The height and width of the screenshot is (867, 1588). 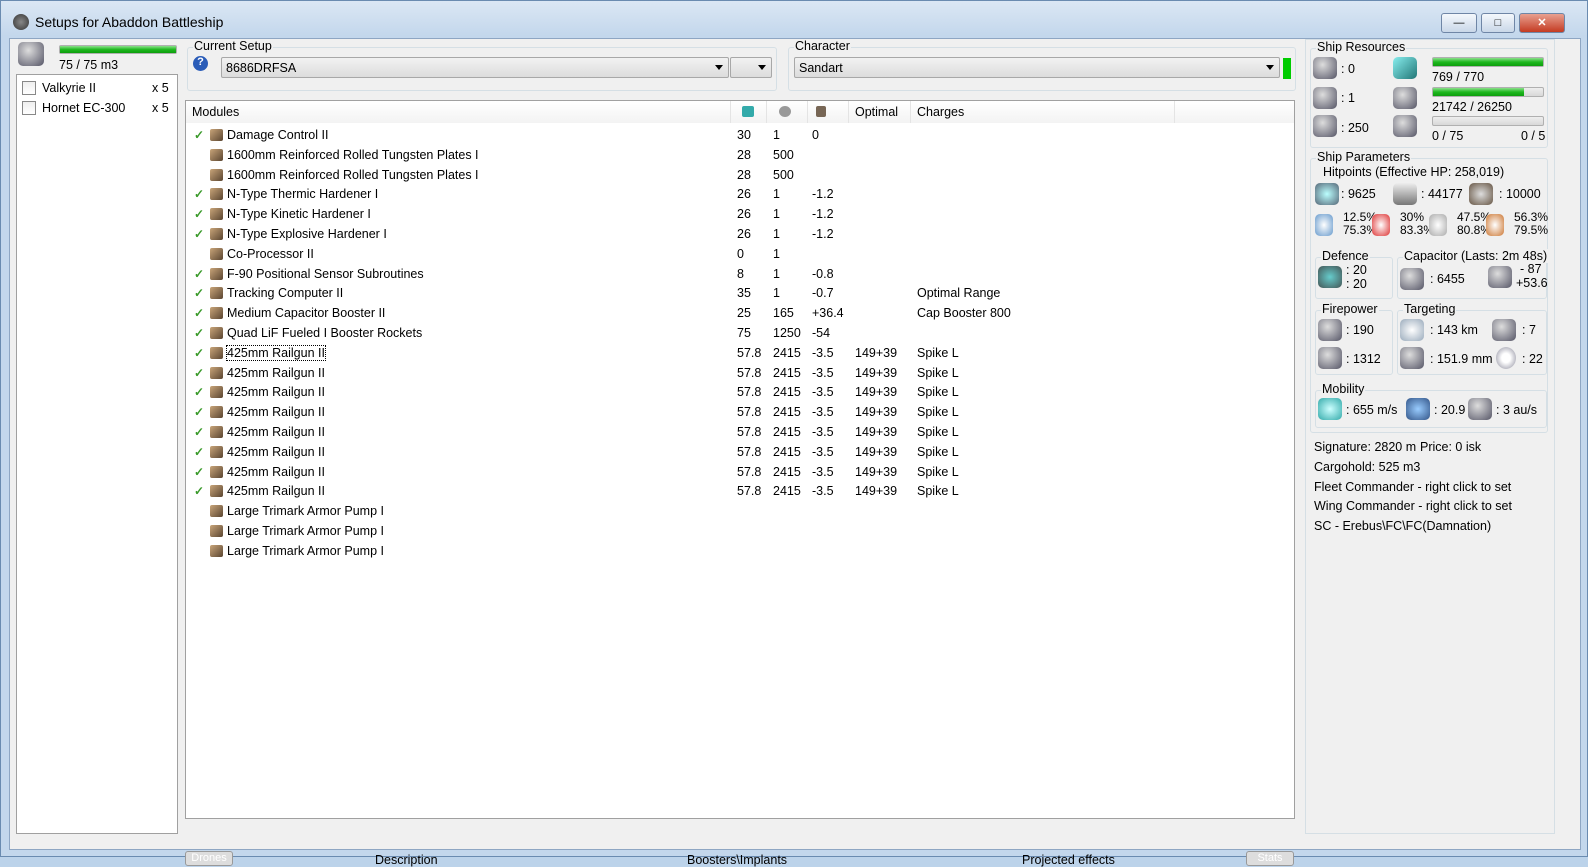 I want to click on targeting-group: Targeting : 143 km : 7 : 151.9 mm : 22, so click(x=1472, y=338).